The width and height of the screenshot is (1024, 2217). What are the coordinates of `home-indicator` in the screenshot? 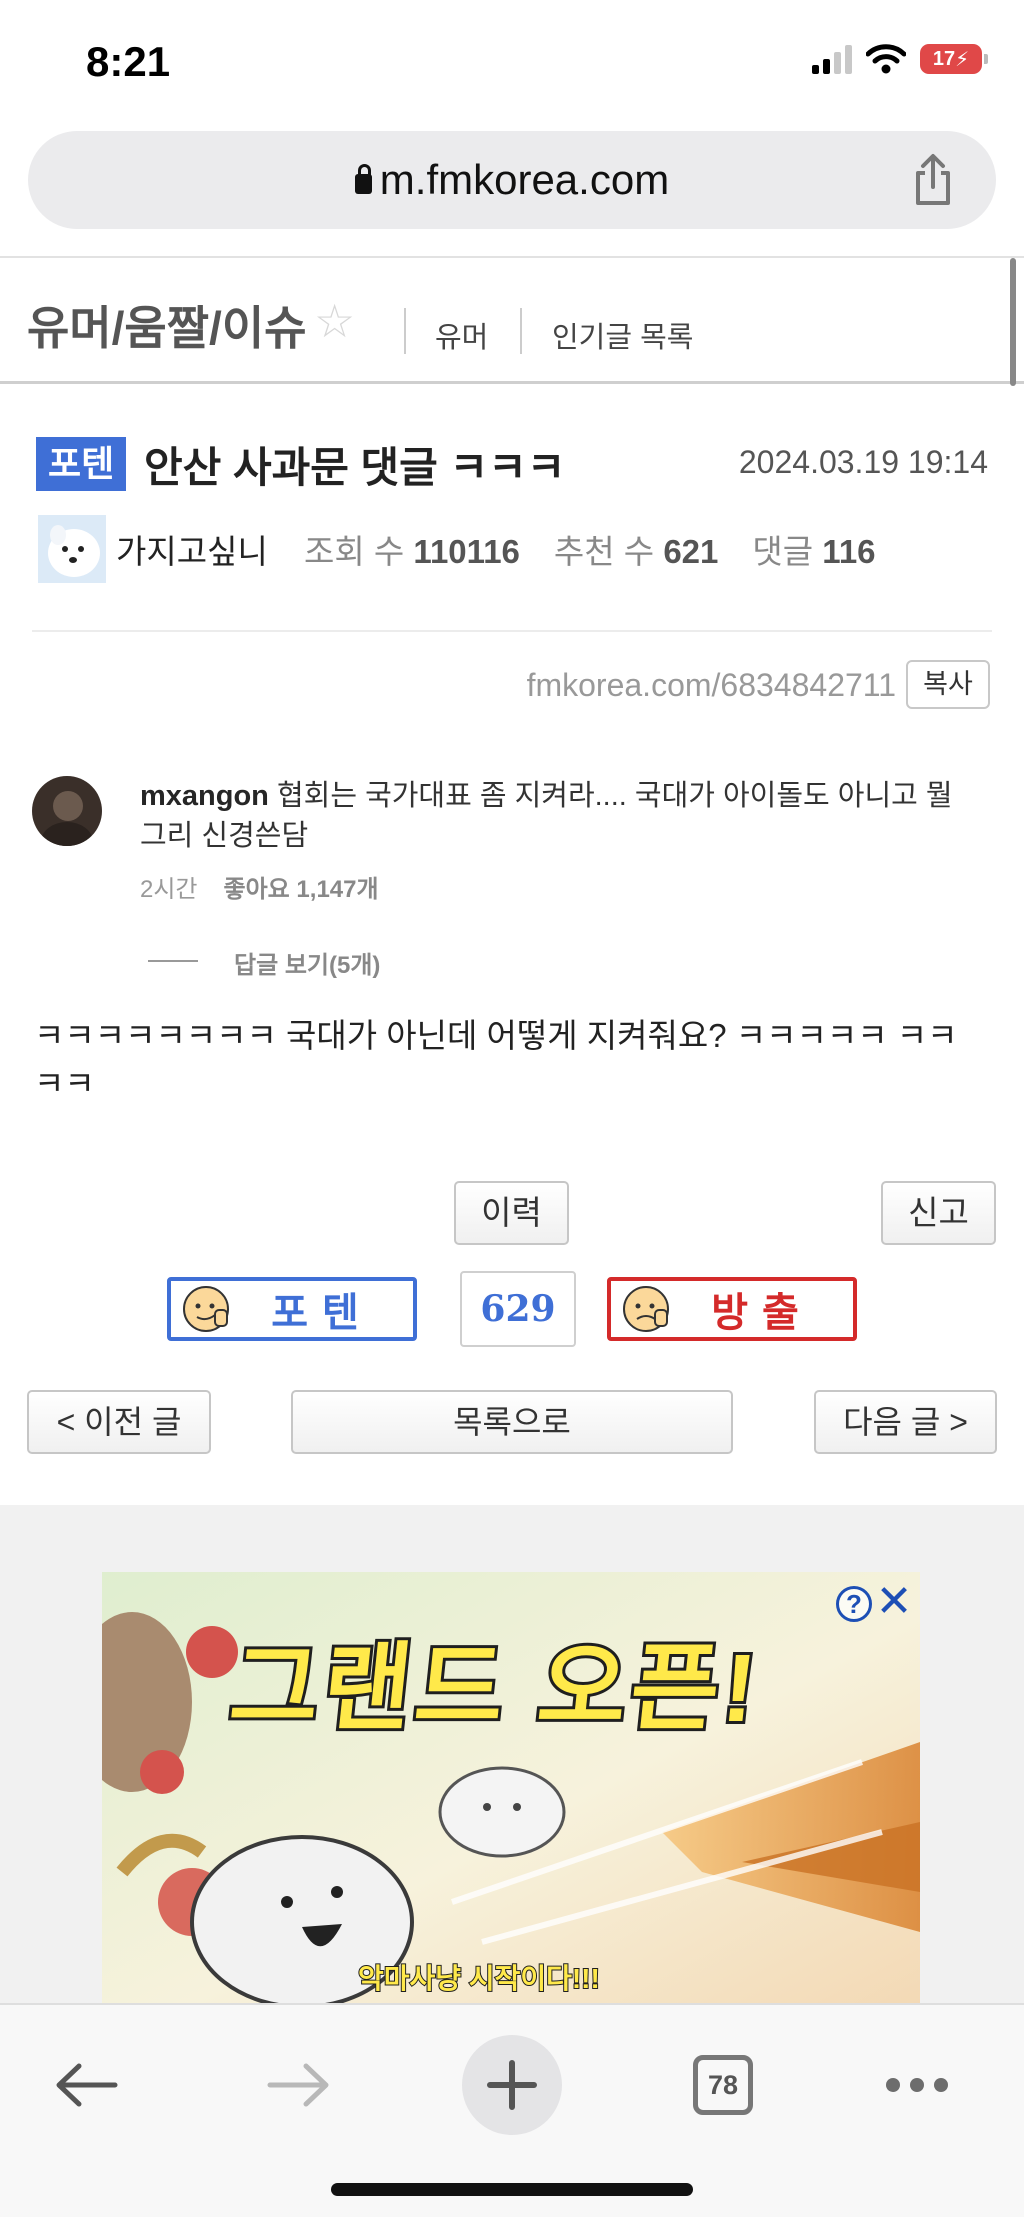 It's located at (512, 2189).